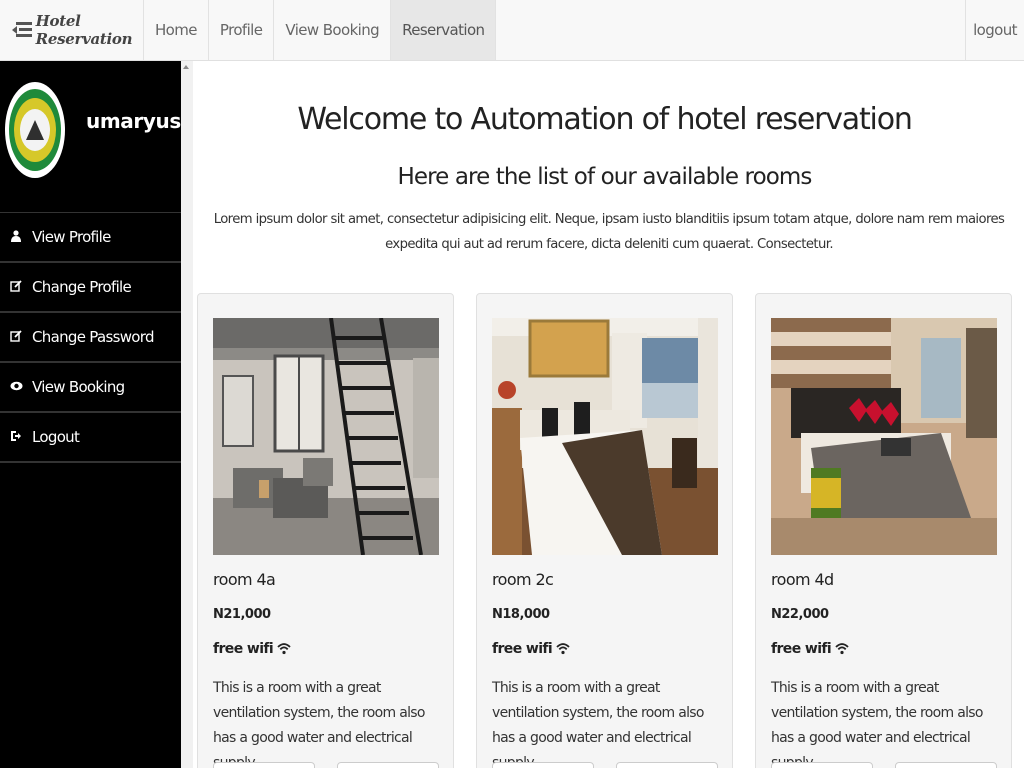  I want to click on sidebar-item-label: Change Profile, so click(82, 287).